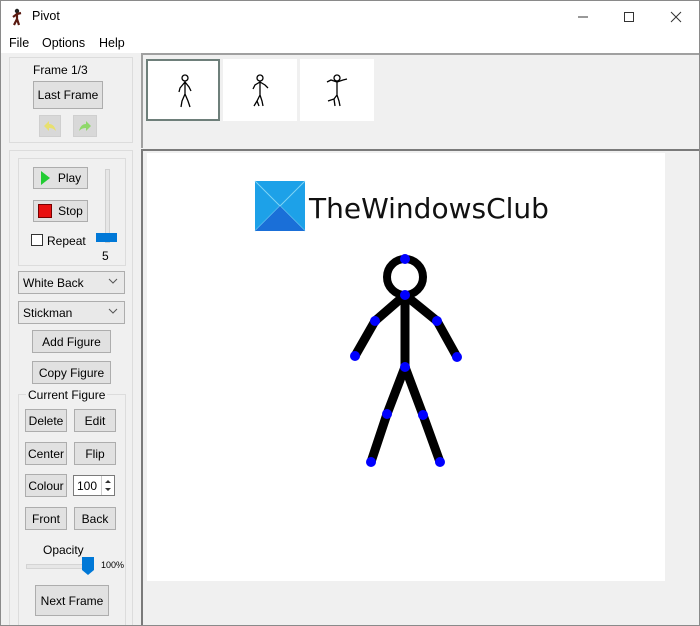 The height and width of the screenshot is (626, 700). What do you see at coordinates (69, 178) in the screenshot?
I see `play-label: Play` at bounding box center [69, 178].